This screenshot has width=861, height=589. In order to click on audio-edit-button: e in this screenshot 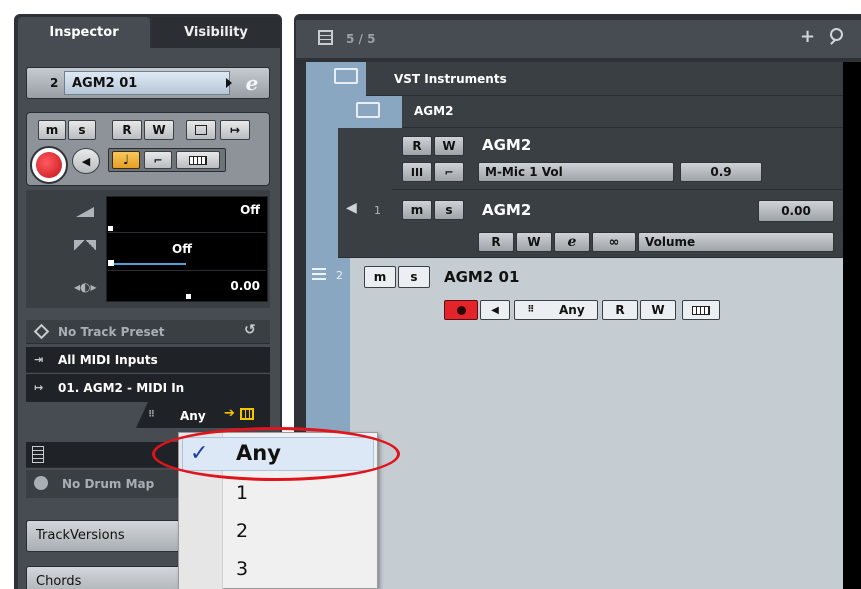, I will do `click(572, 242)`.